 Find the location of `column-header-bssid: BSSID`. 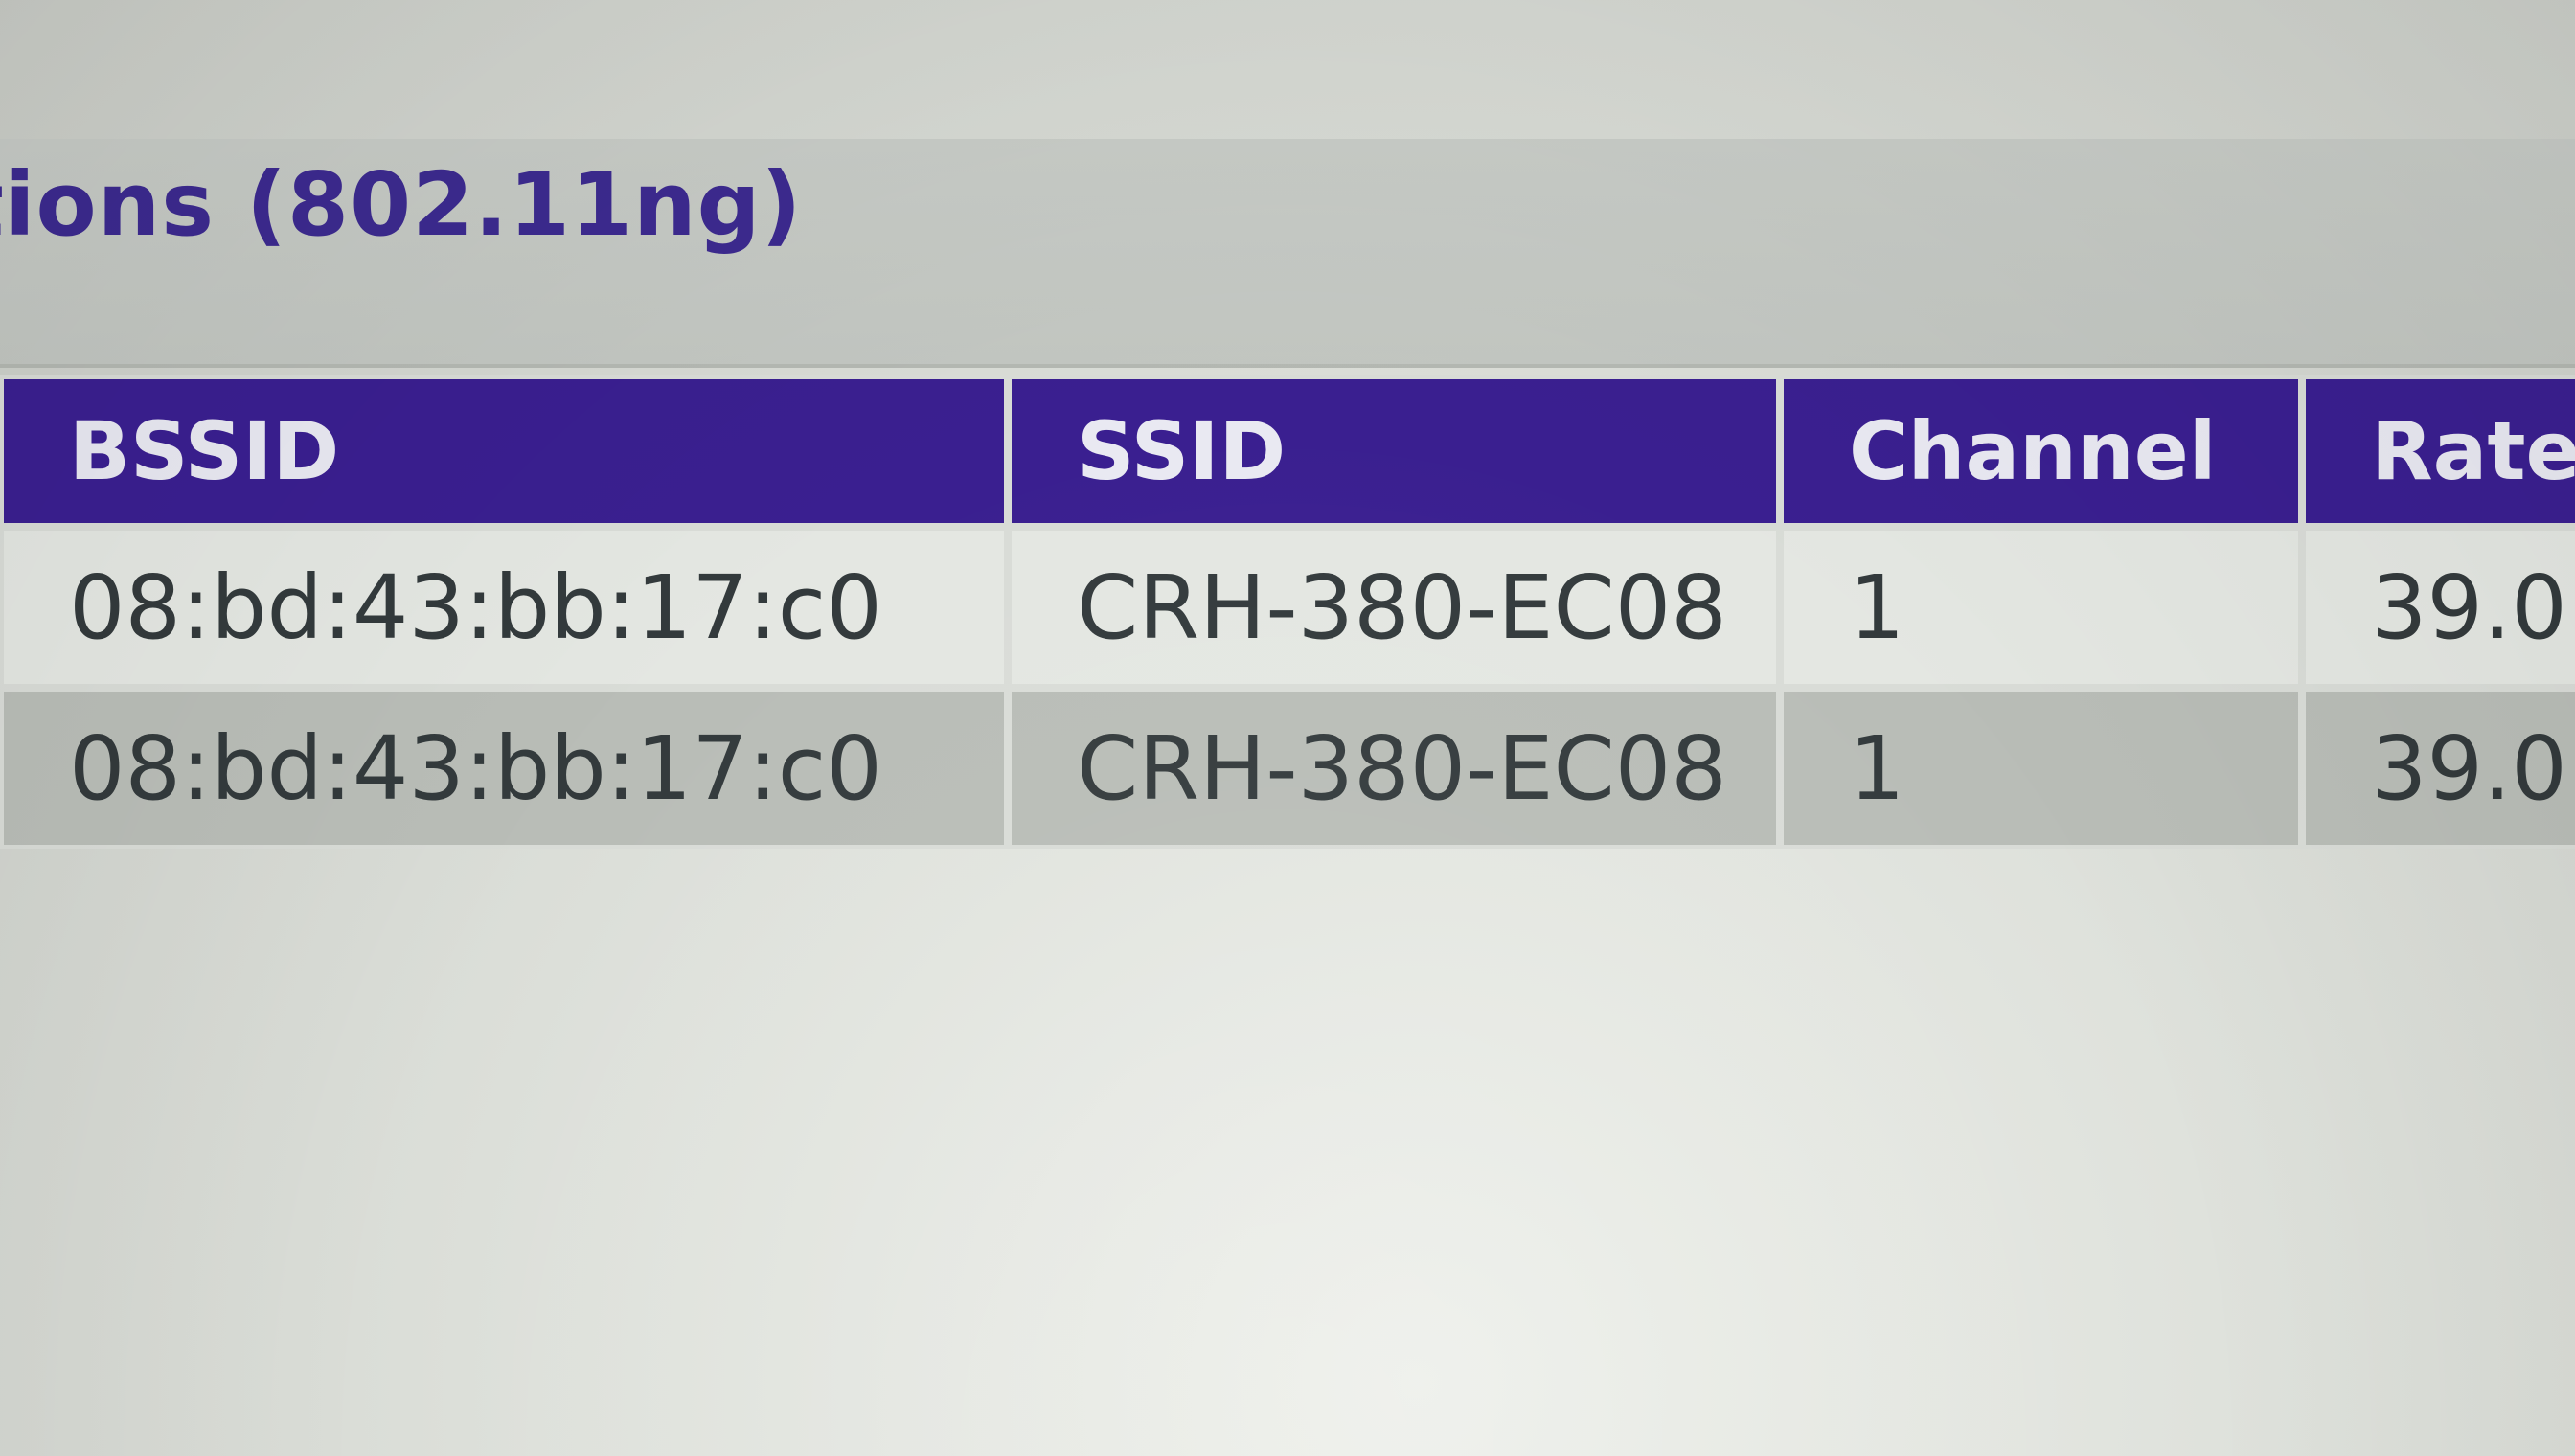

column-header-bssid: BSSID is located at coordinates (504, 451).